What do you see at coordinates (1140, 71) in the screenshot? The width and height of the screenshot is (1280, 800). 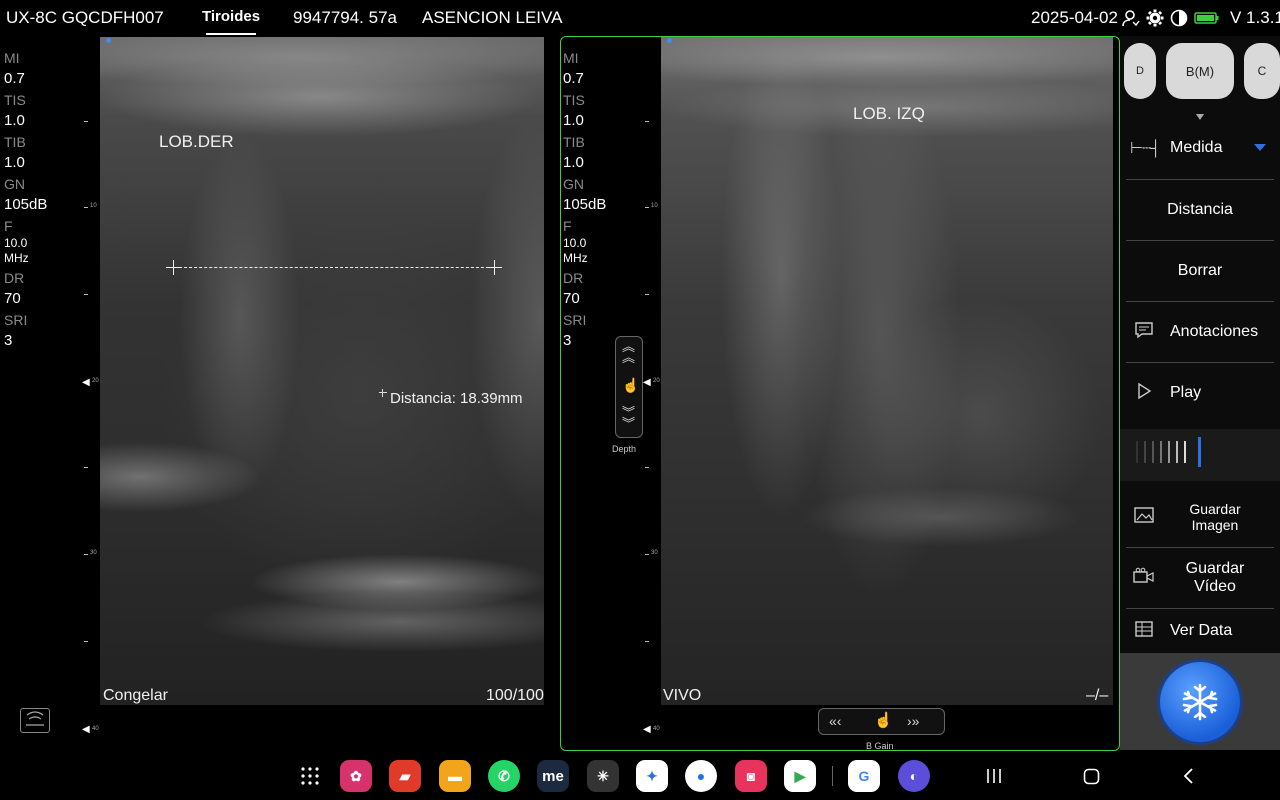 I see `mode-button-d: D` at bounding box center [1140, 71].